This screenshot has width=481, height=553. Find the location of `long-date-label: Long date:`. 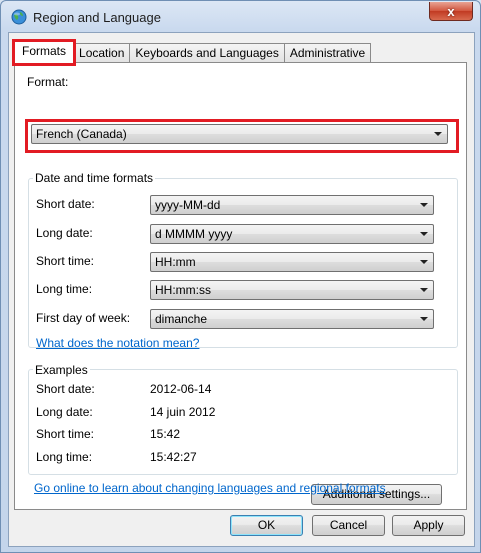

long-date-label: Long date: is located at coordinates (64, 233).